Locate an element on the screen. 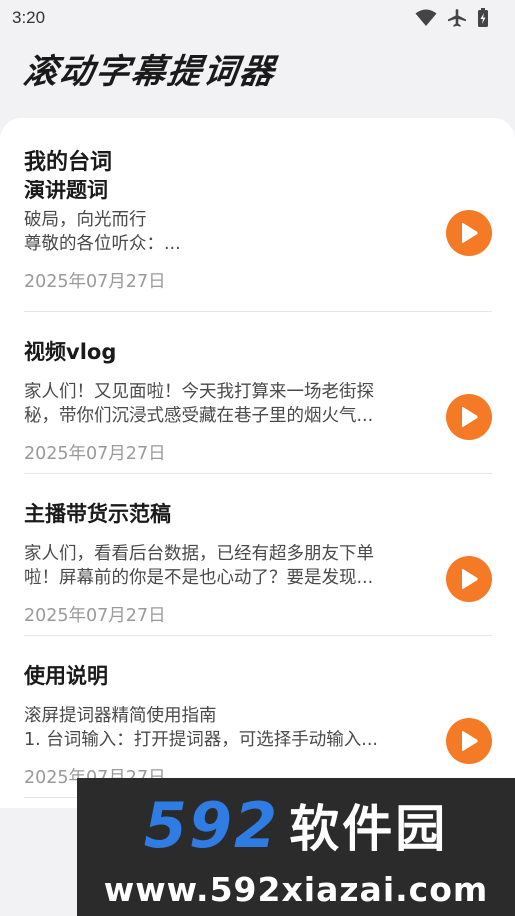 The height and width of the screenshot is (916, 515). item-title: 主播带货示范稿 is located at coordinates (97, 514).